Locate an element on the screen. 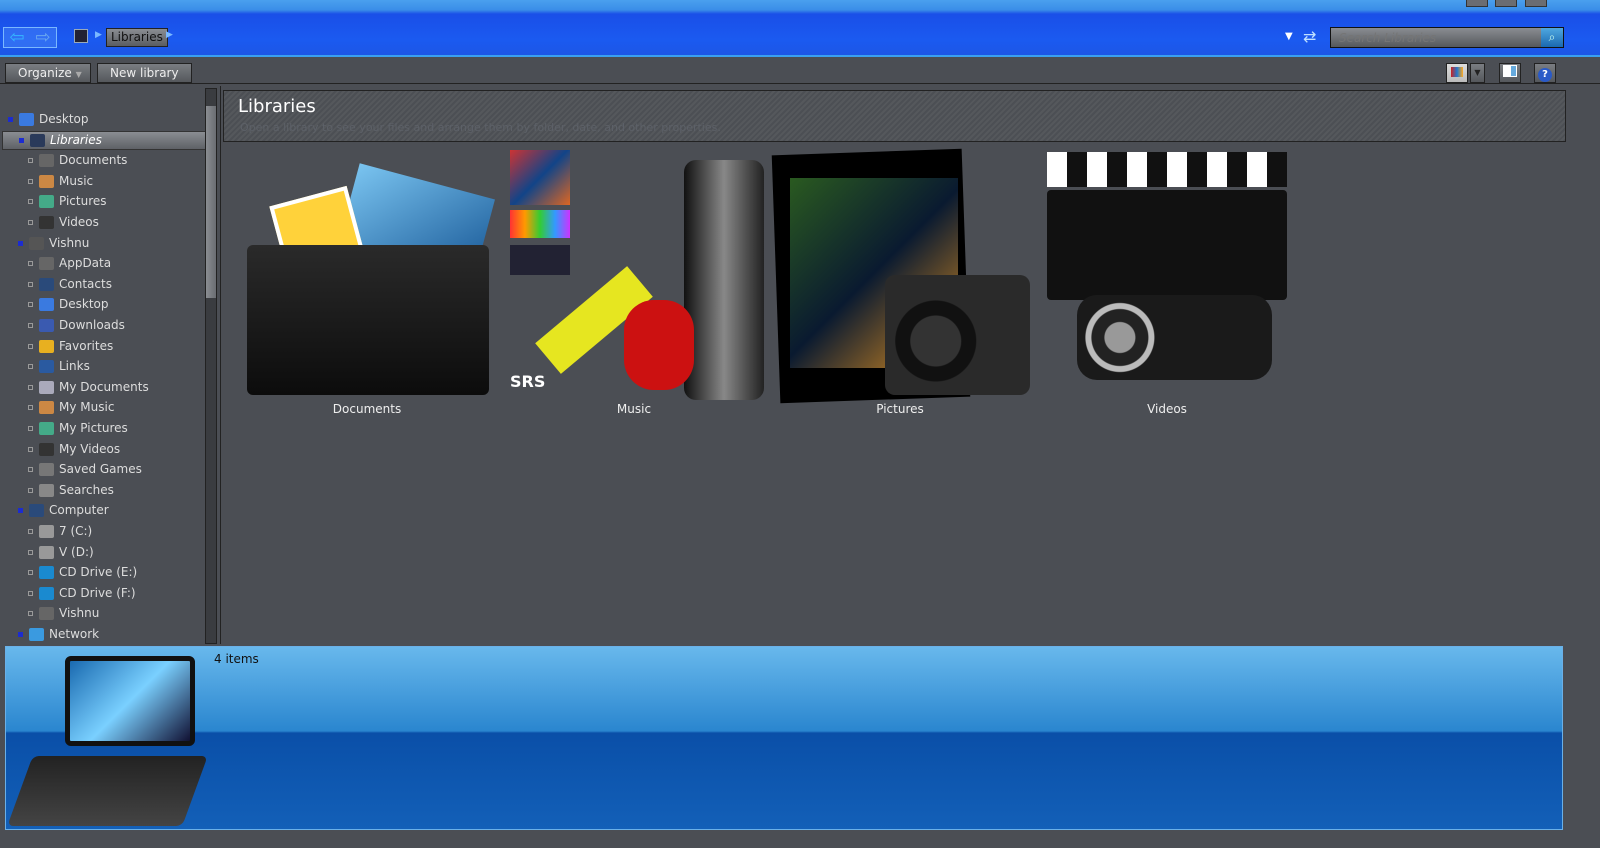  sidebar-item: V (D:) is located at coordinates (47, 552).